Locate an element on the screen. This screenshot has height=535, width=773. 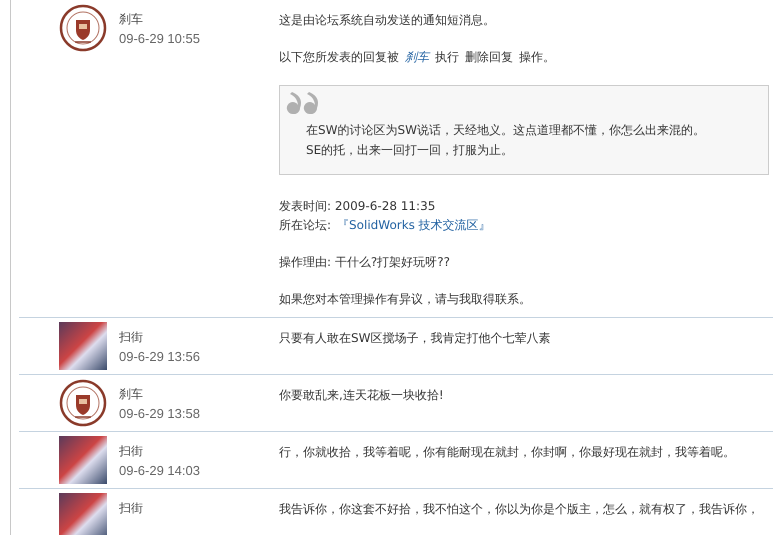
message-text: 以下您所发表的回复被 is located at coordinates (339, 57).